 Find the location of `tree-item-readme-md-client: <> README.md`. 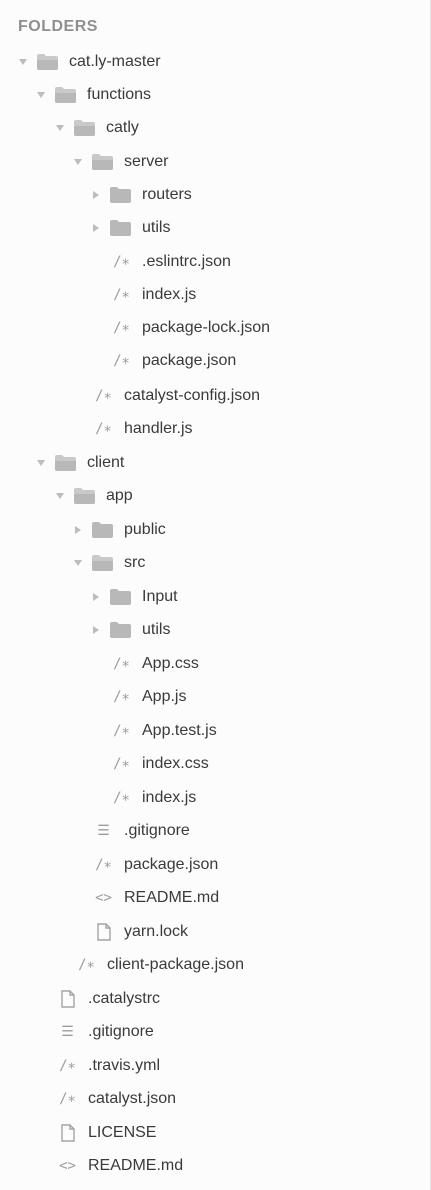

tree-item-readme-md-client: <> README.md is located at coordinates (156, 897).